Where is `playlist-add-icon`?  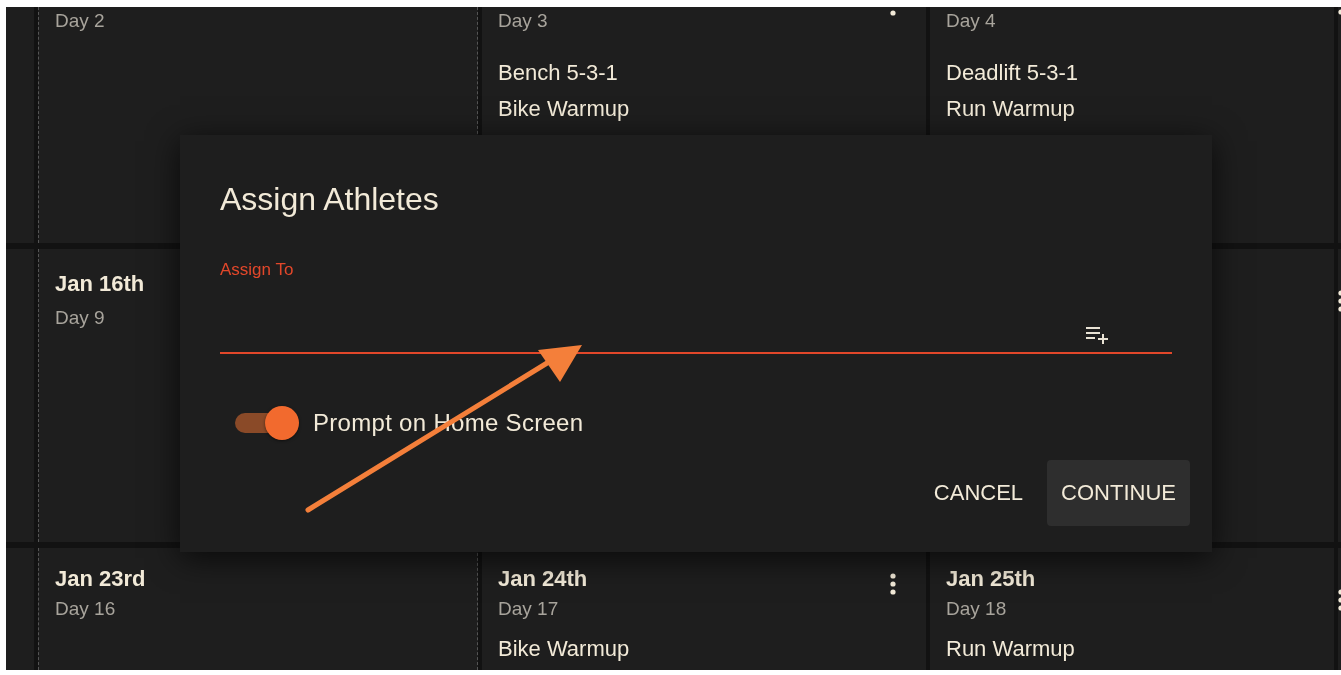
playlist-add-icon is located at coordinates (1098, 335).